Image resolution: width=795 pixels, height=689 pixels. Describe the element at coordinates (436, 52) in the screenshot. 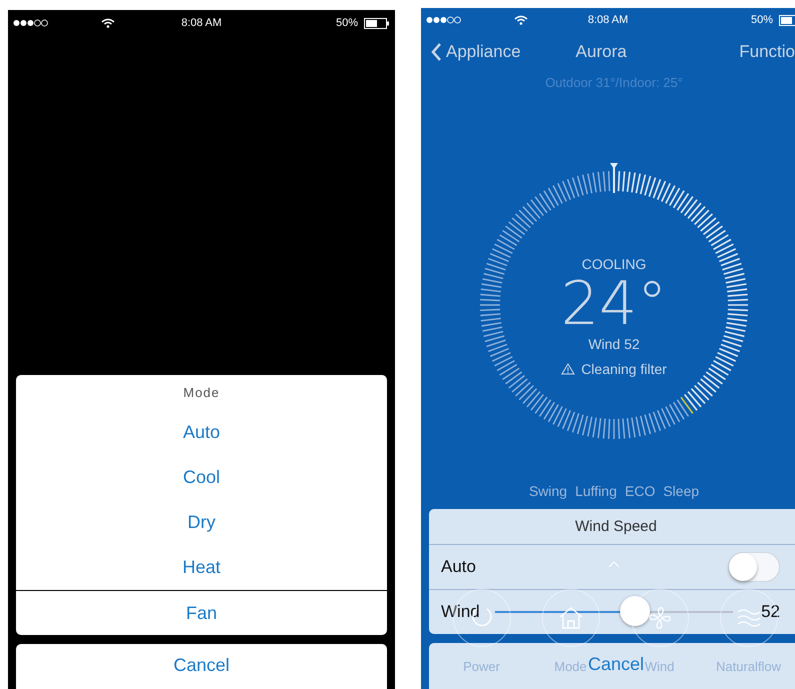

I see `back-chevron-icon` at that location.